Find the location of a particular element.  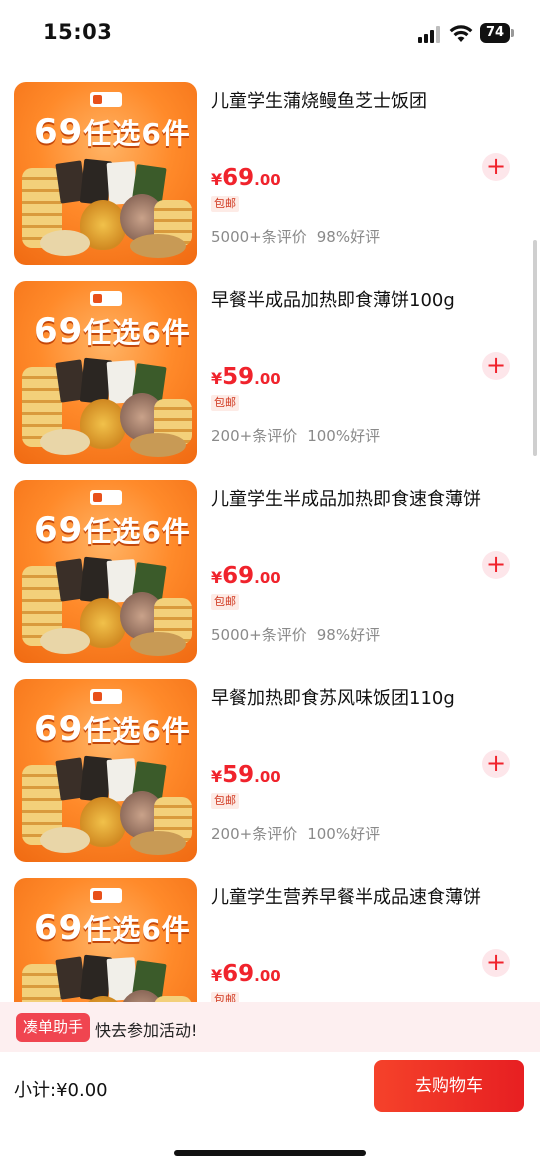

helper-badge: 凑单助手 is located at coordinates (53, 1027).